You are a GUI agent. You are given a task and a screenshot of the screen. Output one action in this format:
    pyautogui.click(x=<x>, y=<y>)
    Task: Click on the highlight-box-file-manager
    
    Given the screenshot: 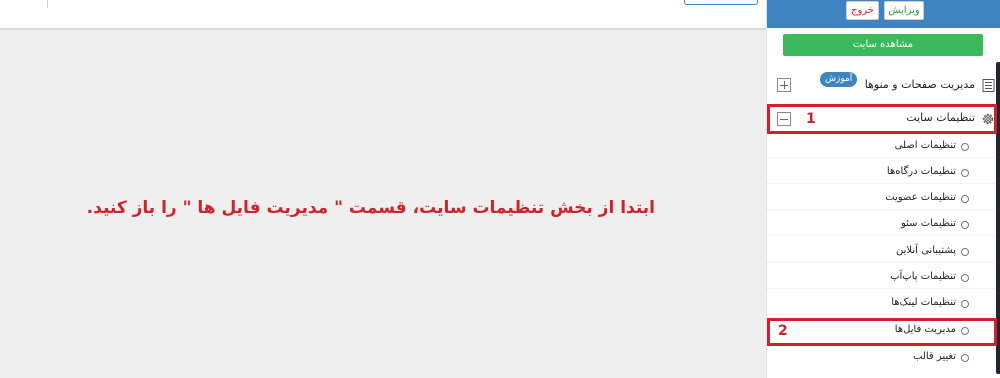 What is the action you would take?
    pyautogui.click(x=882, y=332)
    